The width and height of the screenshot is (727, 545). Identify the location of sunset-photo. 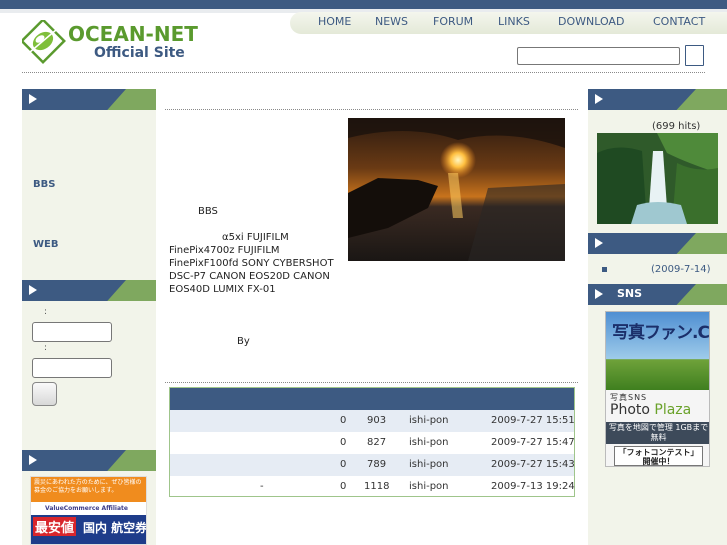
(456, 189).